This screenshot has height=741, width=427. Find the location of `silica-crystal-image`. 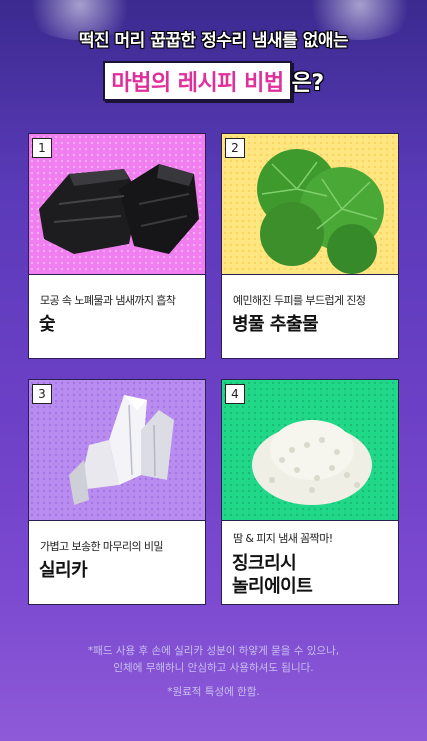

silica-crystal-image is located at coordinates (117, 450).